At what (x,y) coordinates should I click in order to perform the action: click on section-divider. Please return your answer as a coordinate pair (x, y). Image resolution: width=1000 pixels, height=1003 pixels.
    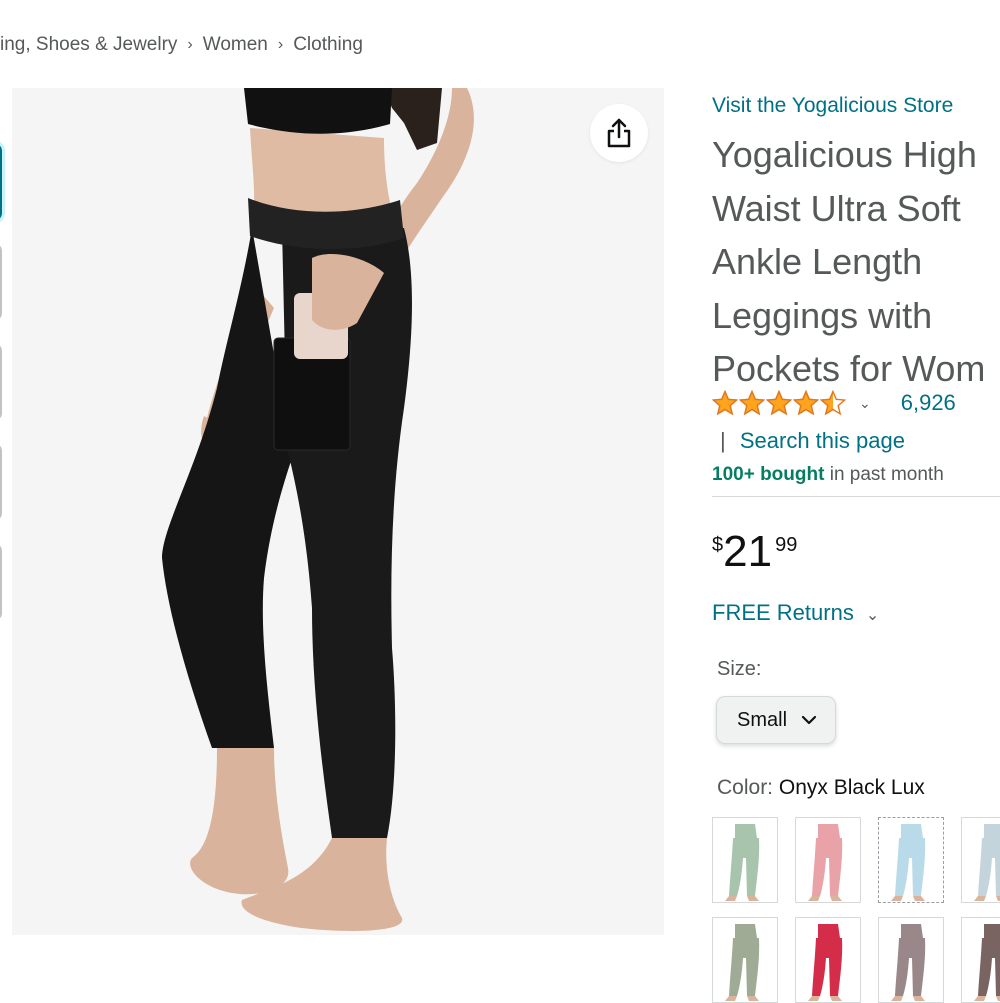
    Looking at the image, I should click on (856, 496).